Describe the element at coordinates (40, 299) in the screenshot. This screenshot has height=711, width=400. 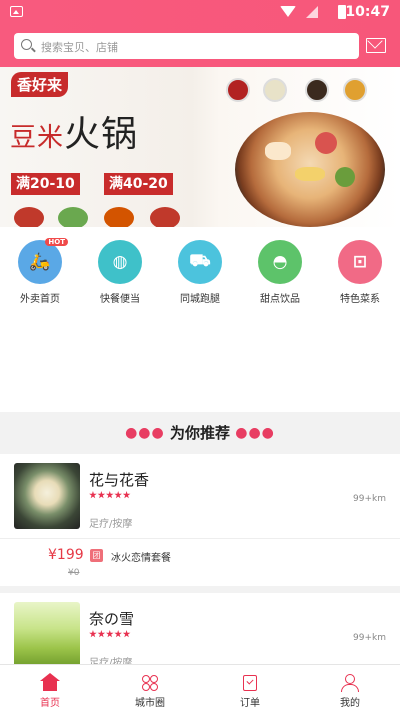
I see `category-label: 外卖首页` at that location.